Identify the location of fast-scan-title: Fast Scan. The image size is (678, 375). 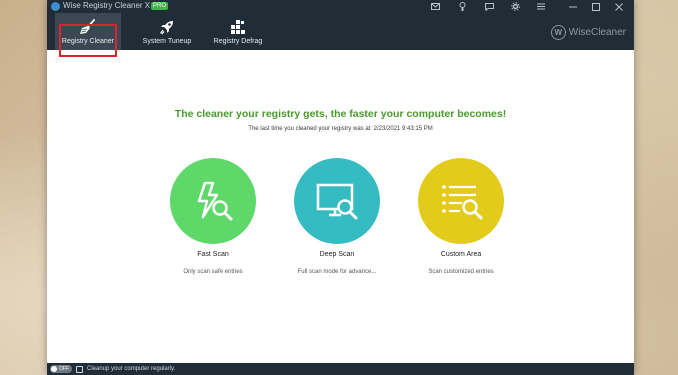
(213, 254).